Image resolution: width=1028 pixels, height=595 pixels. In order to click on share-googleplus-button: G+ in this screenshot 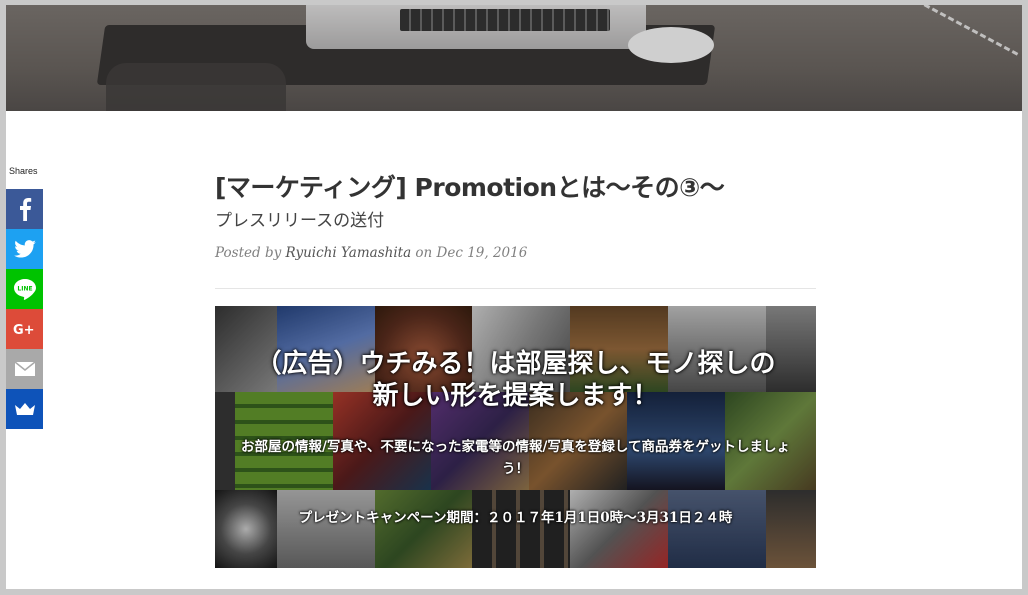, I will do `click(24, 329)`.